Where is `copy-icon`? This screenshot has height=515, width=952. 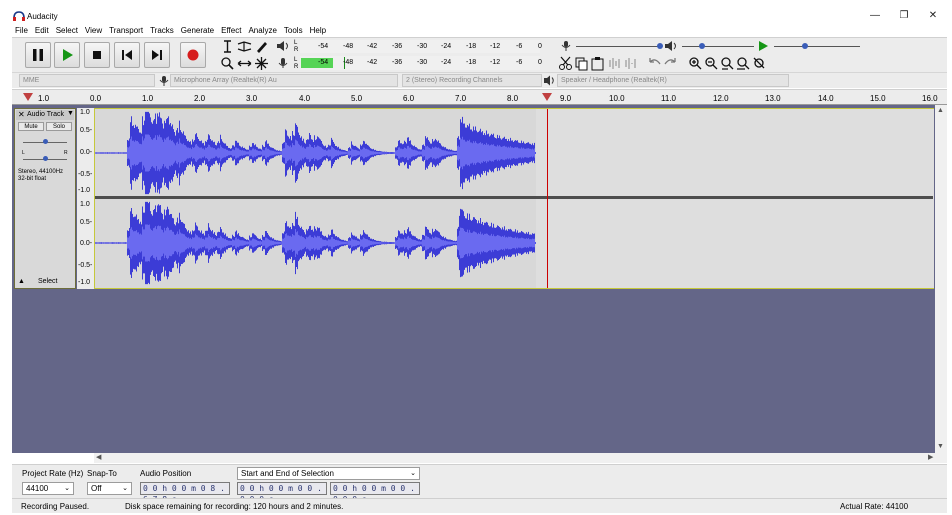
copy-icon is located at coordinates (581, 63).